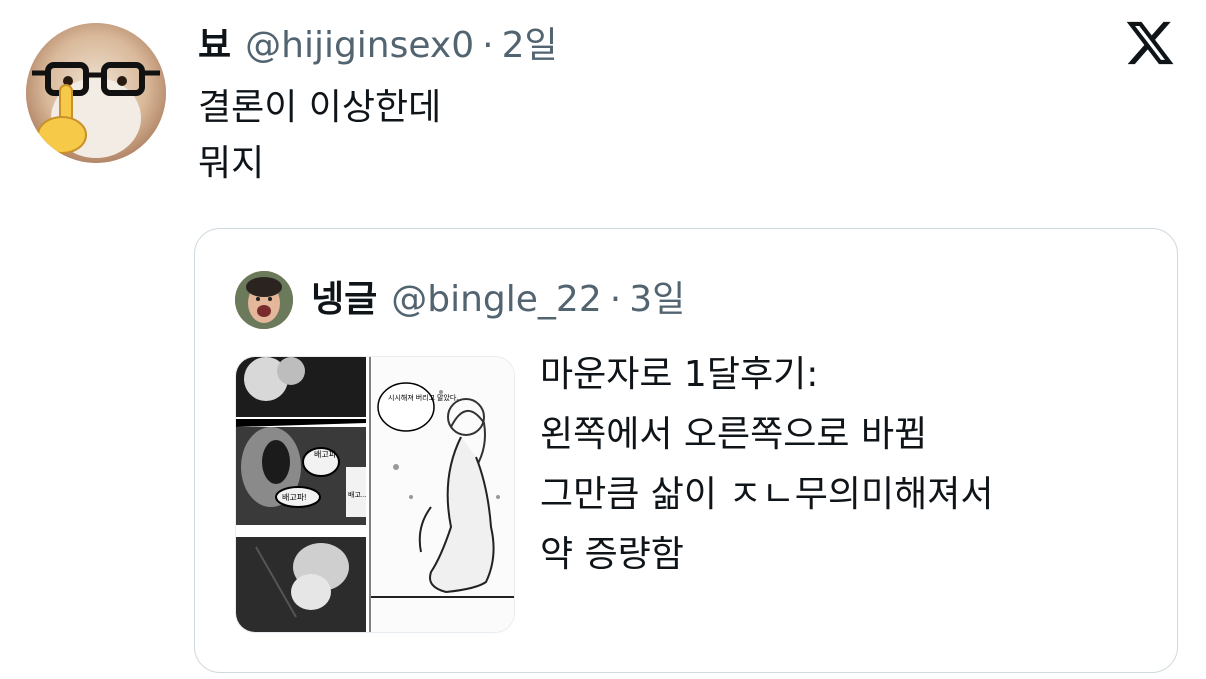 The height and width of the screenshot is (679, 1206). I want to click on quoted-avatar-image, so click(264, 300).